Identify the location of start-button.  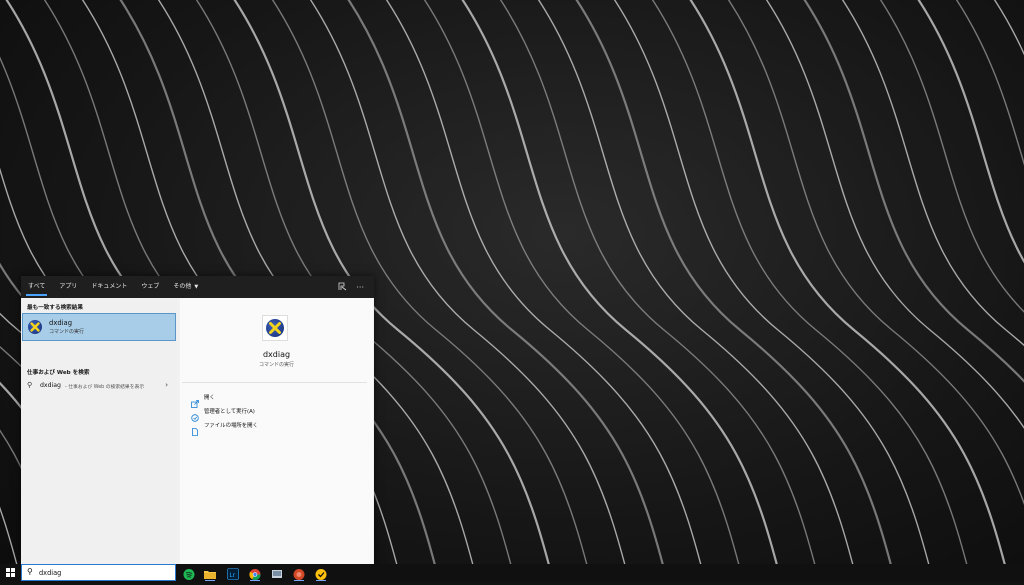
(10, 572).